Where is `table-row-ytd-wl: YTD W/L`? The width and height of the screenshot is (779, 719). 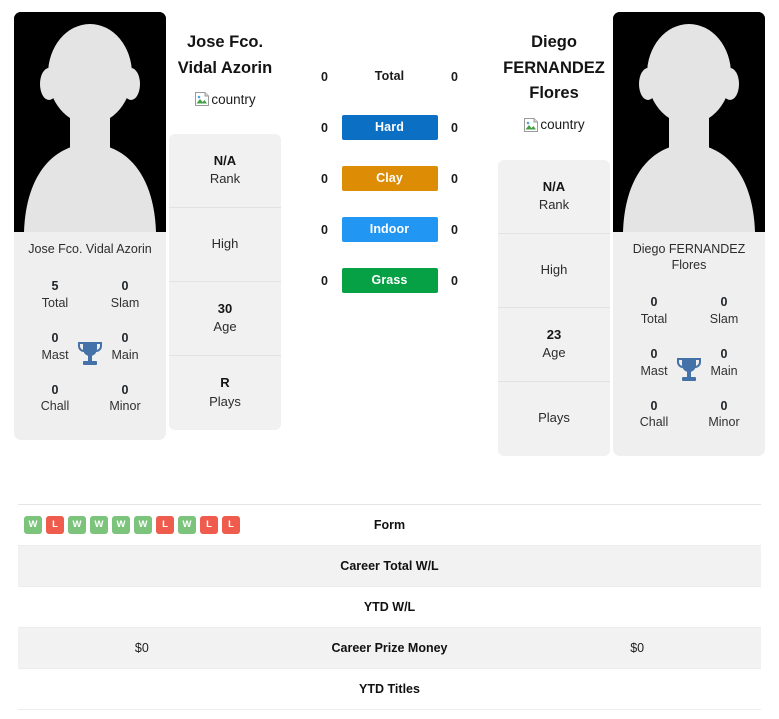
table-row-ytd-wl: YTD W/L is located at coordinates (389, 607).